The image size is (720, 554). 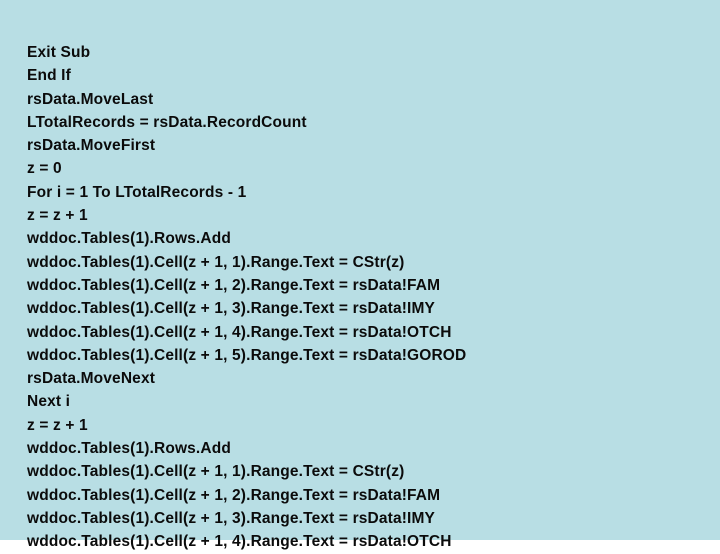 What do you see at coordinates (91, 146) in the screenshot?
I see `code-line: rsData.MoveFirst` at bounding box center [91, 146].